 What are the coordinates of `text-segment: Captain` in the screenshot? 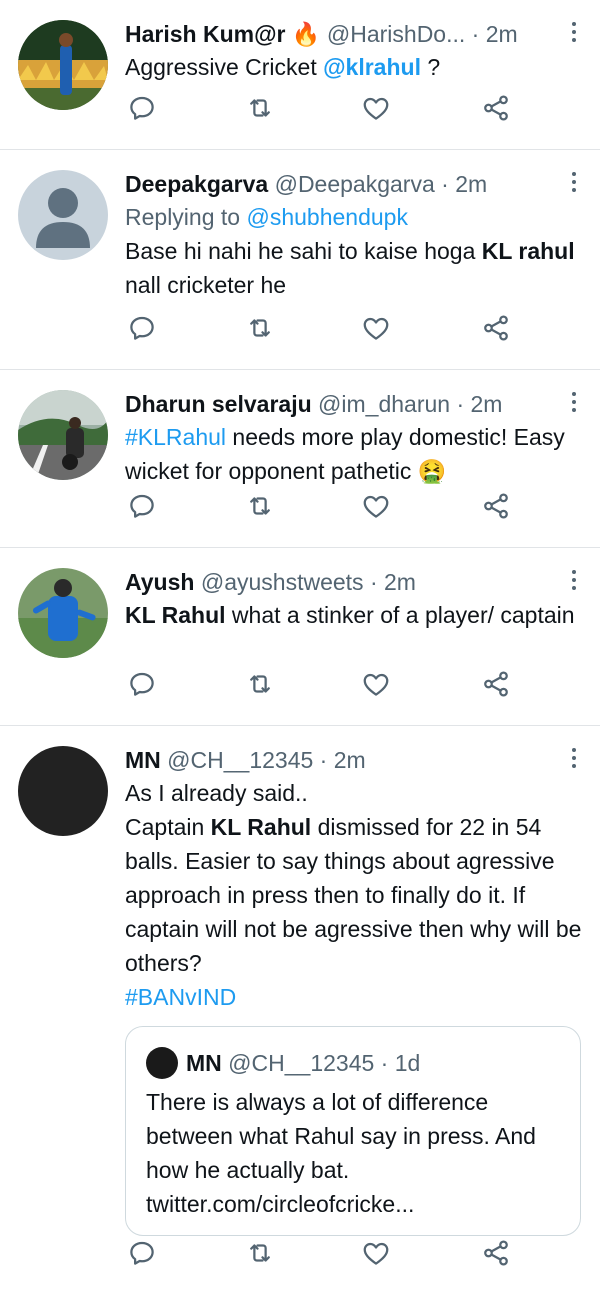 It's located at (168, 827).